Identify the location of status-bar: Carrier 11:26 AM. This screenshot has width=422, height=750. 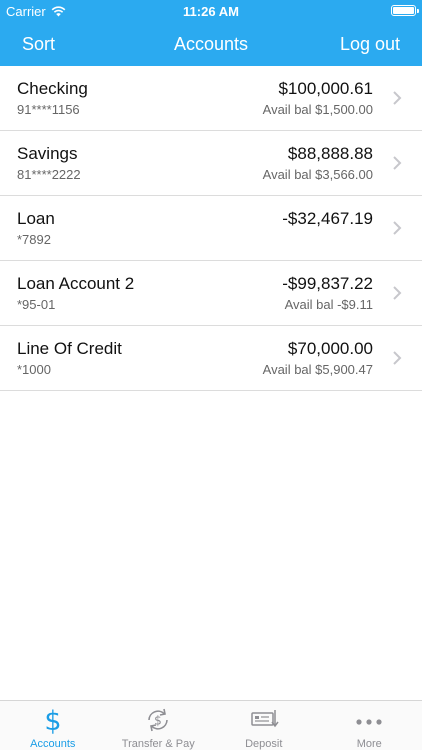
(211, 11).